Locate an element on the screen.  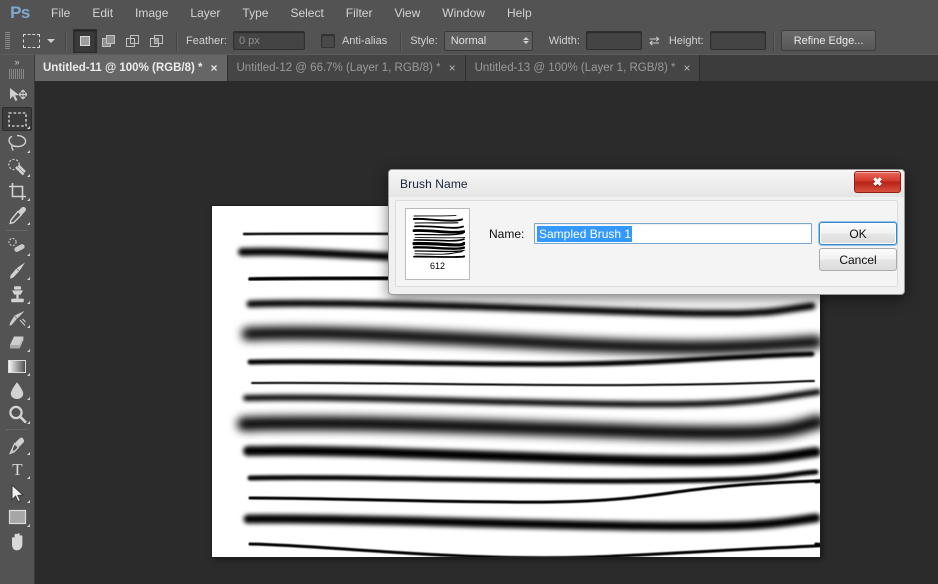
style-select-value: Normal is located at coordinates (468, 40).